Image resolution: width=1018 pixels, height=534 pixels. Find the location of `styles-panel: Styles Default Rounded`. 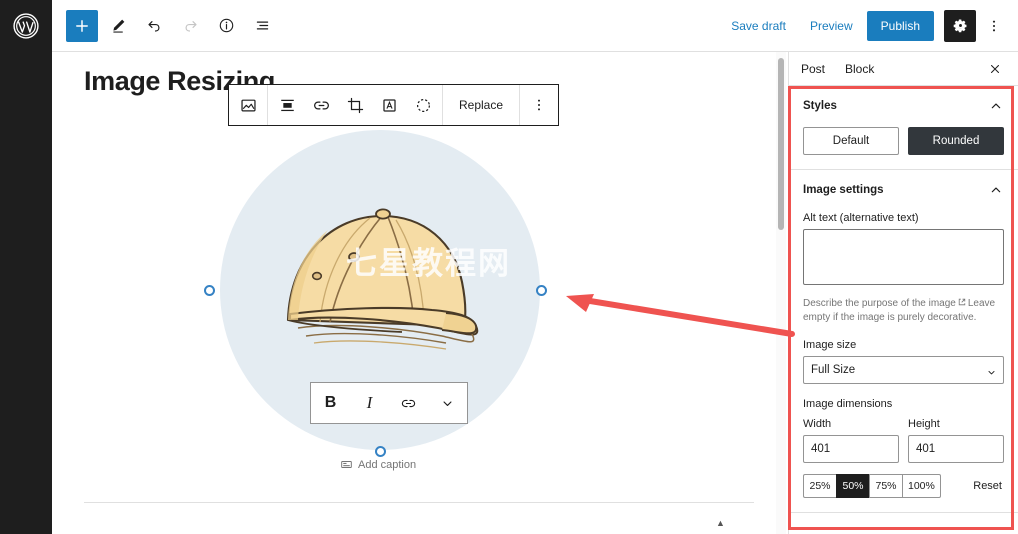

styles-panel: Styles Default Rounded is located at coordinates (903, 128).